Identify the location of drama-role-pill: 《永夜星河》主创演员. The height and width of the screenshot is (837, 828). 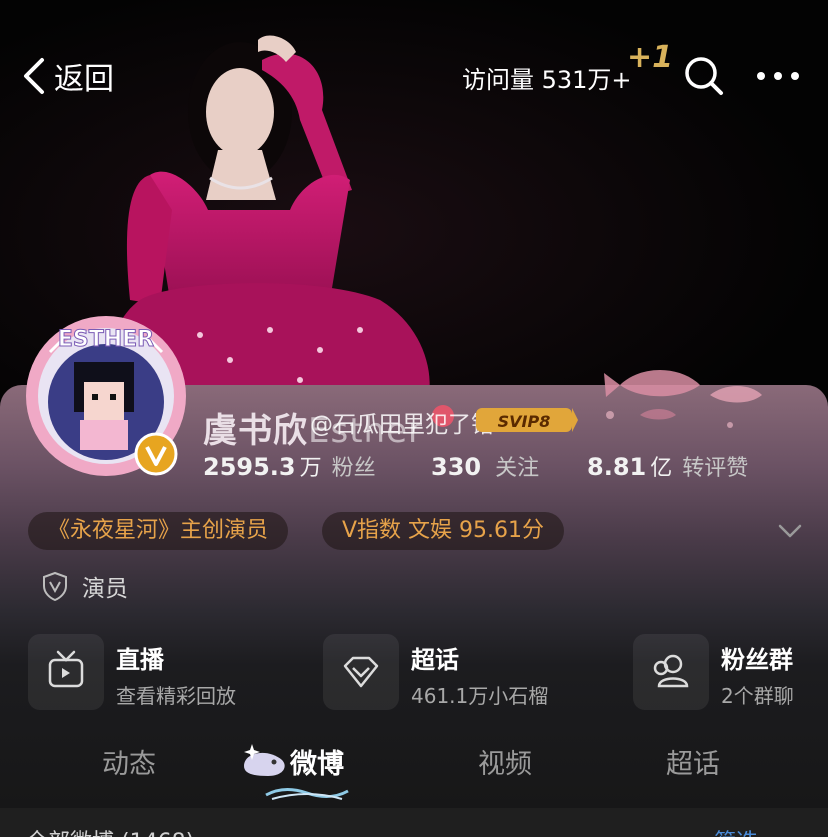
(158, 531).